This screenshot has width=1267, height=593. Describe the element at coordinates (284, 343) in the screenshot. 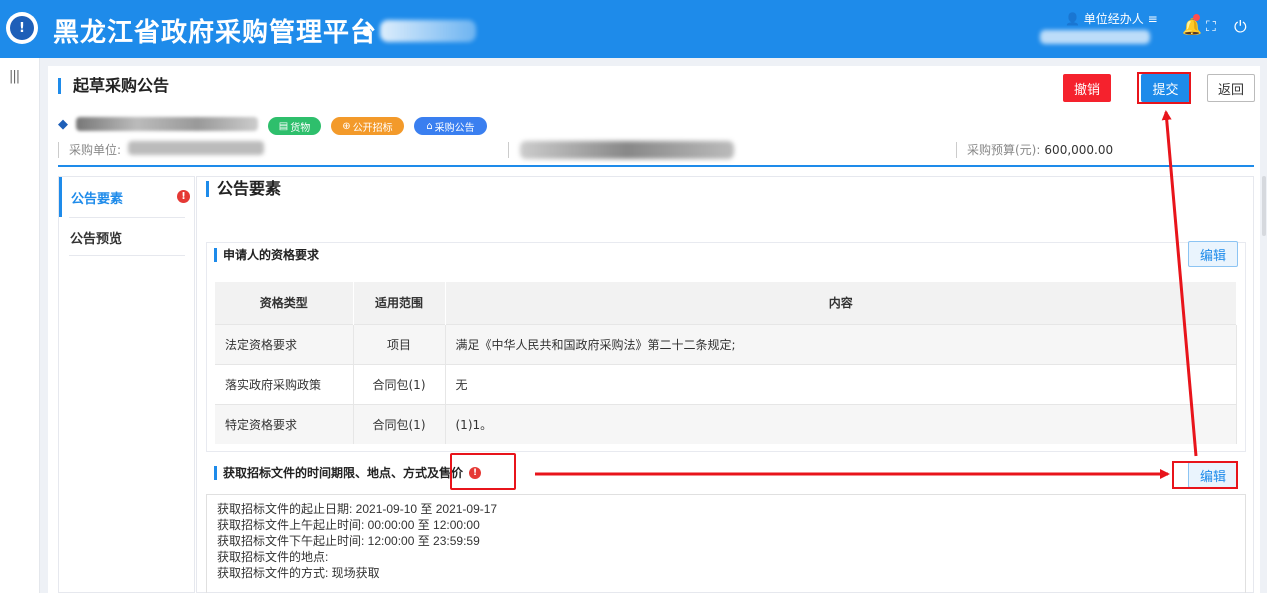

I see `cell-type: 法定资格要求` at that location.